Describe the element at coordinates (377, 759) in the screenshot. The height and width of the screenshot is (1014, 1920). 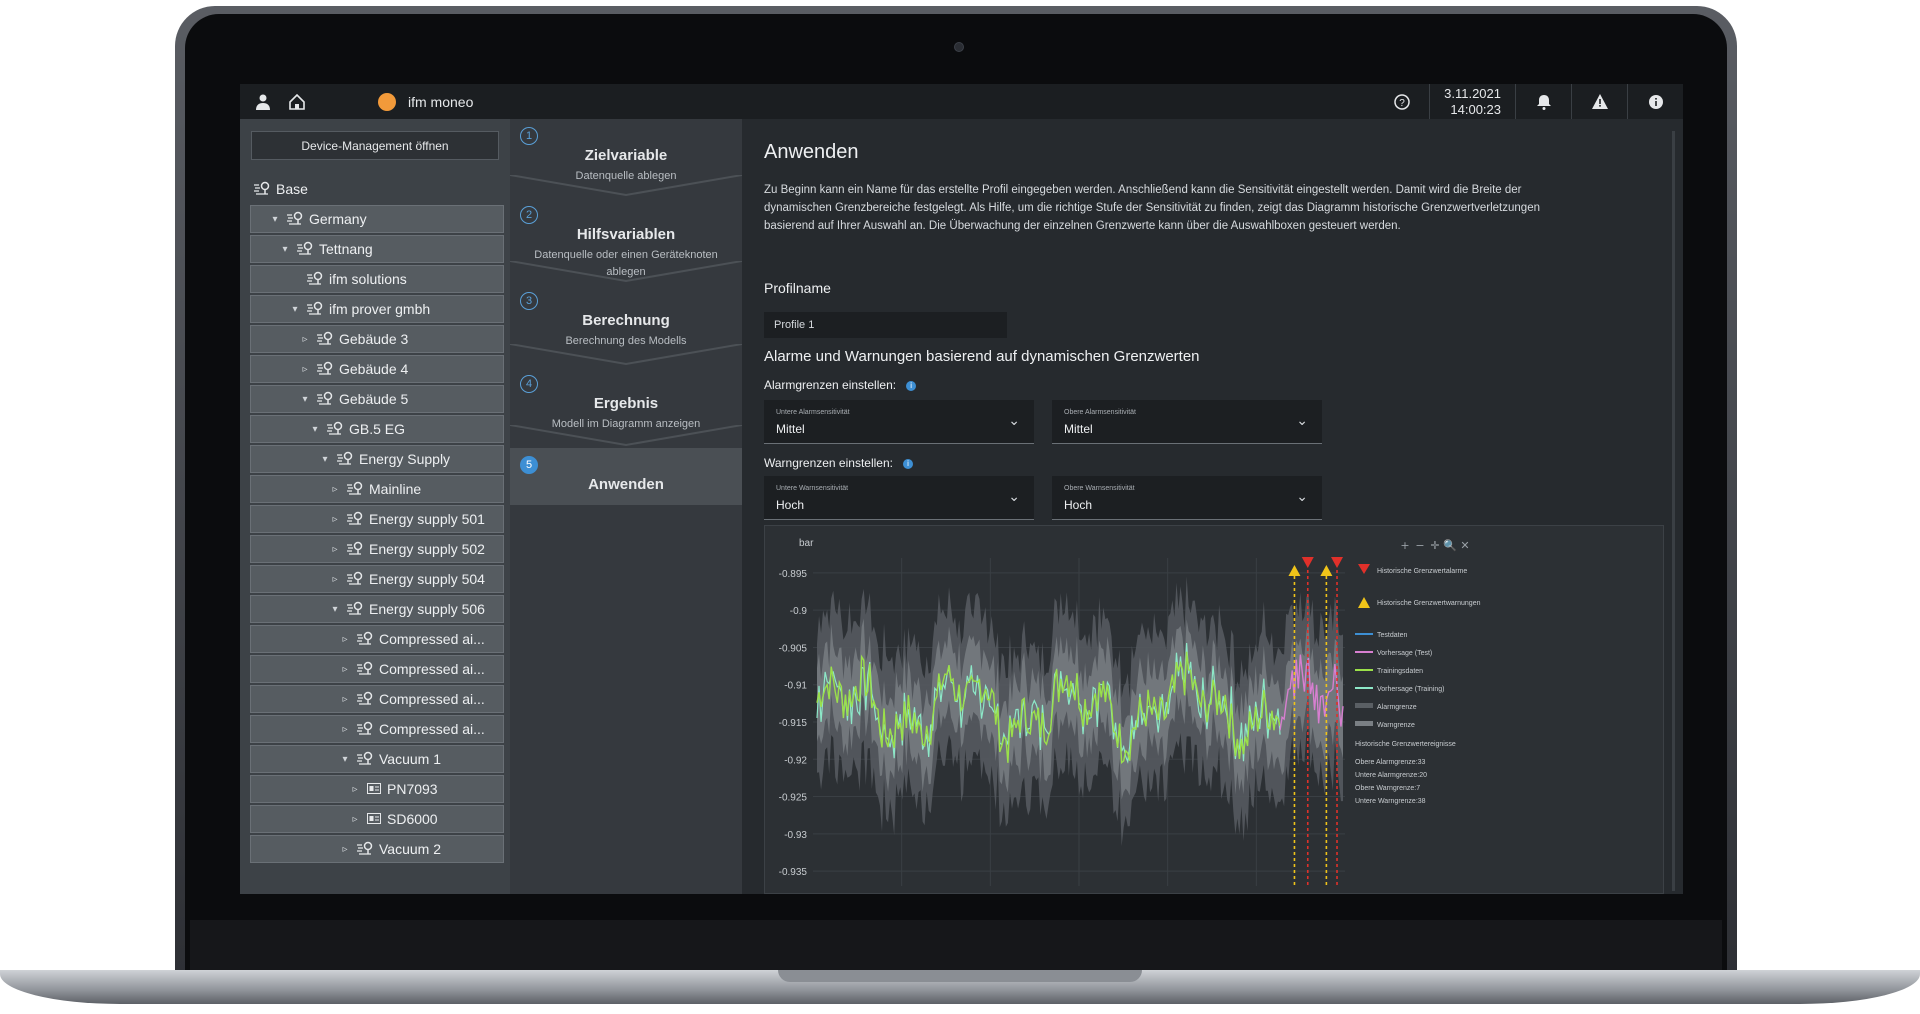
I see `tree-node: ▾ Vacuum 1` at that location.